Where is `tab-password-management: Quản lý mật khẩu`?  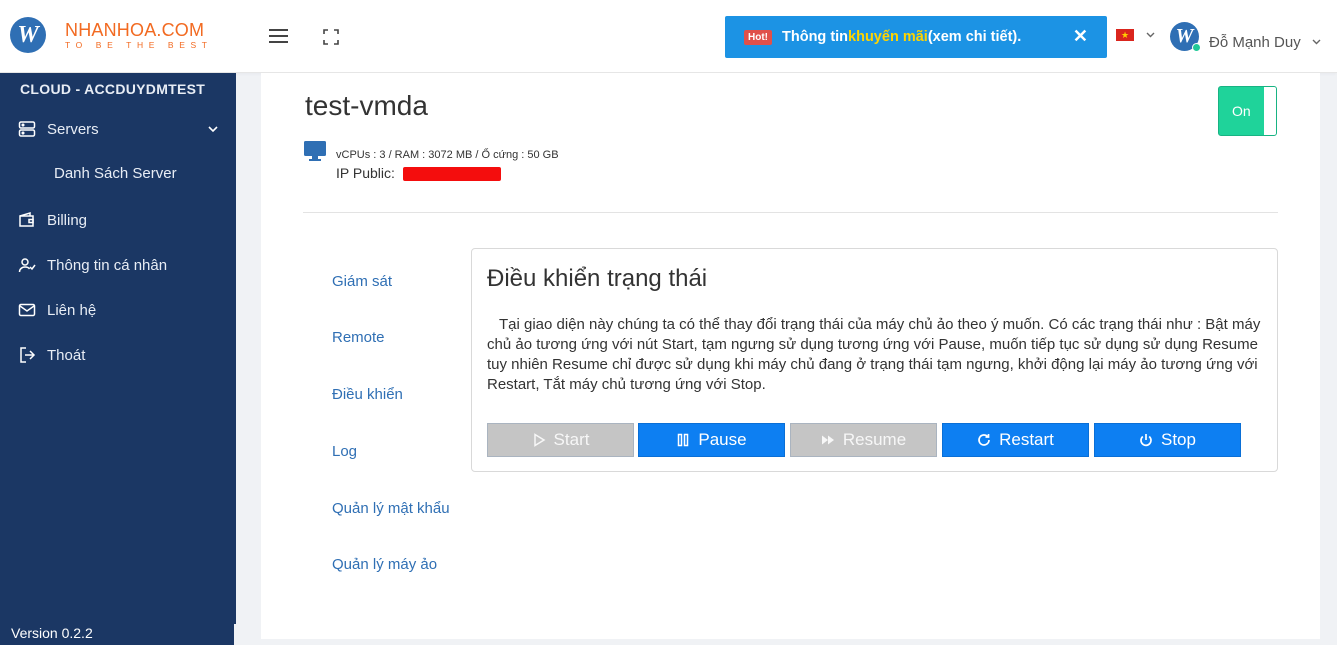 tab-password-management: Quản lý mật khẩu is located at coordinates (391, 508).